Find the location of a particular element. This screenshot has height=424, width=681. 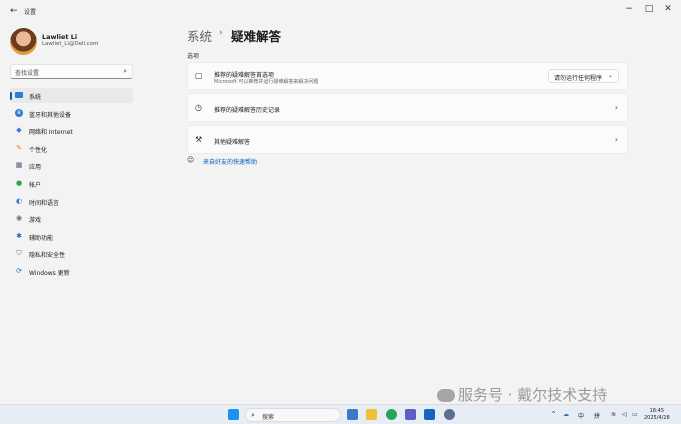

avatar is located at coordinates (23, 41).